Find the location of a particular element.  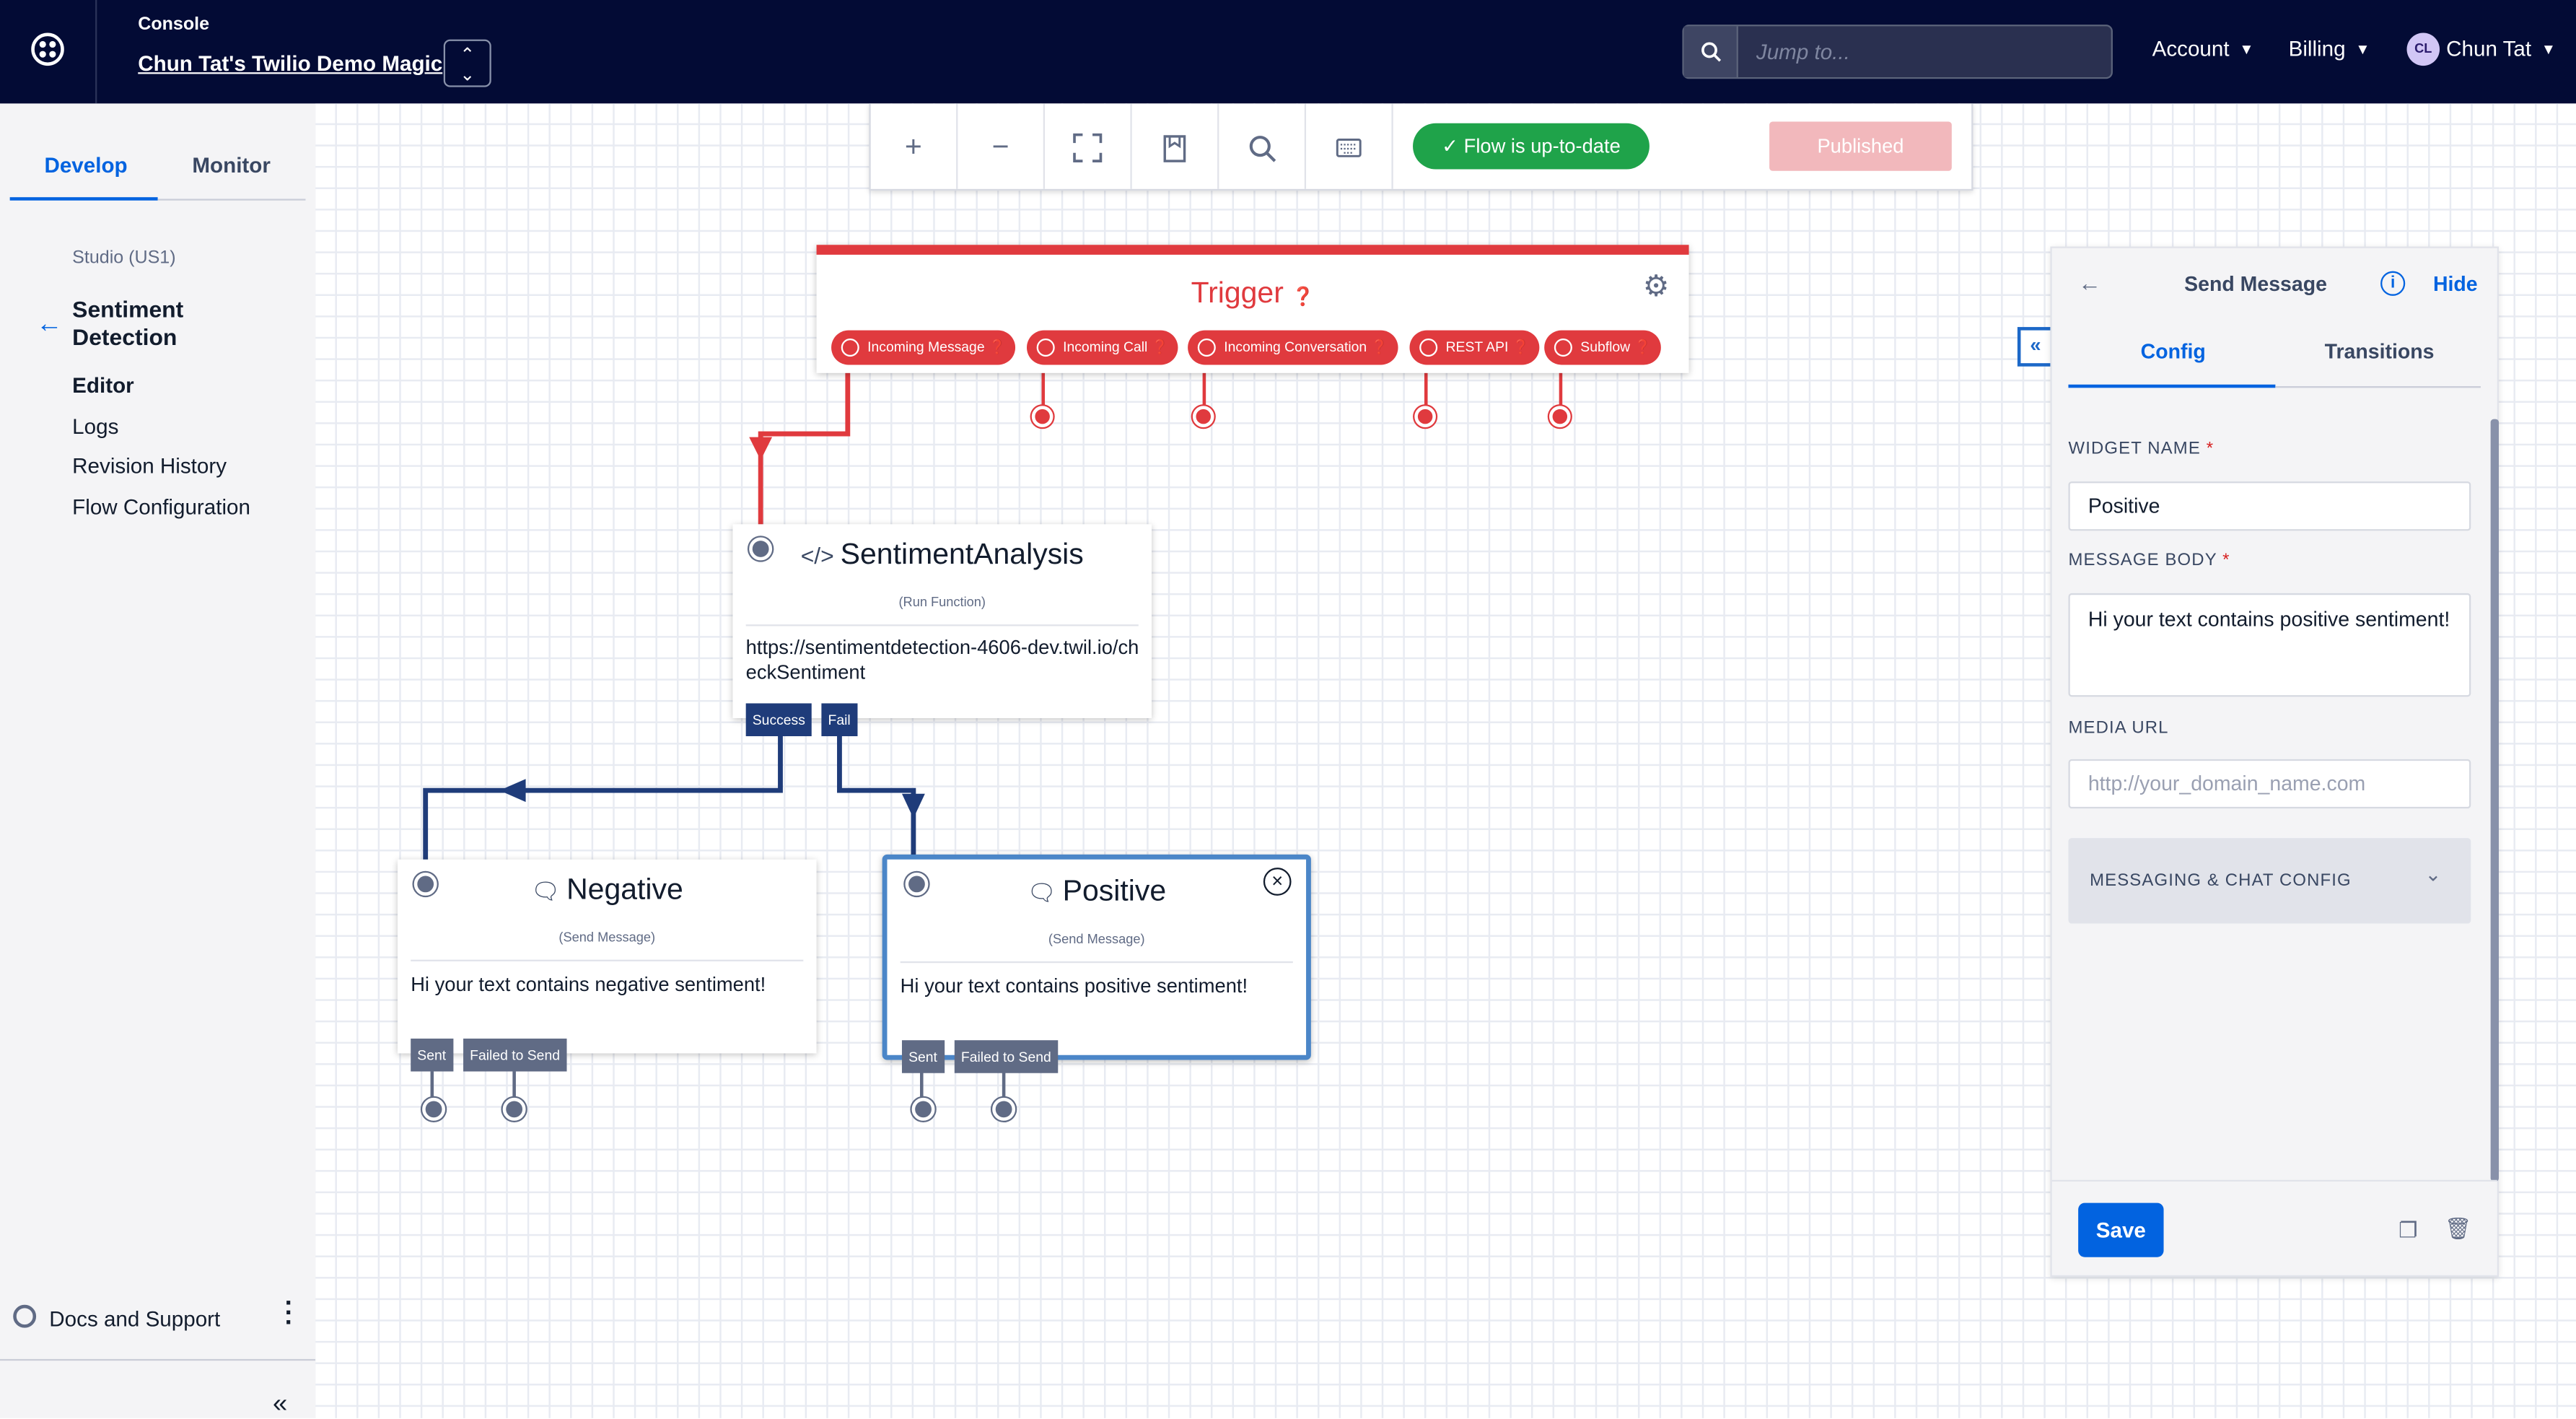

account-menu: Account ▼ is located at coordinates (2203, 48).